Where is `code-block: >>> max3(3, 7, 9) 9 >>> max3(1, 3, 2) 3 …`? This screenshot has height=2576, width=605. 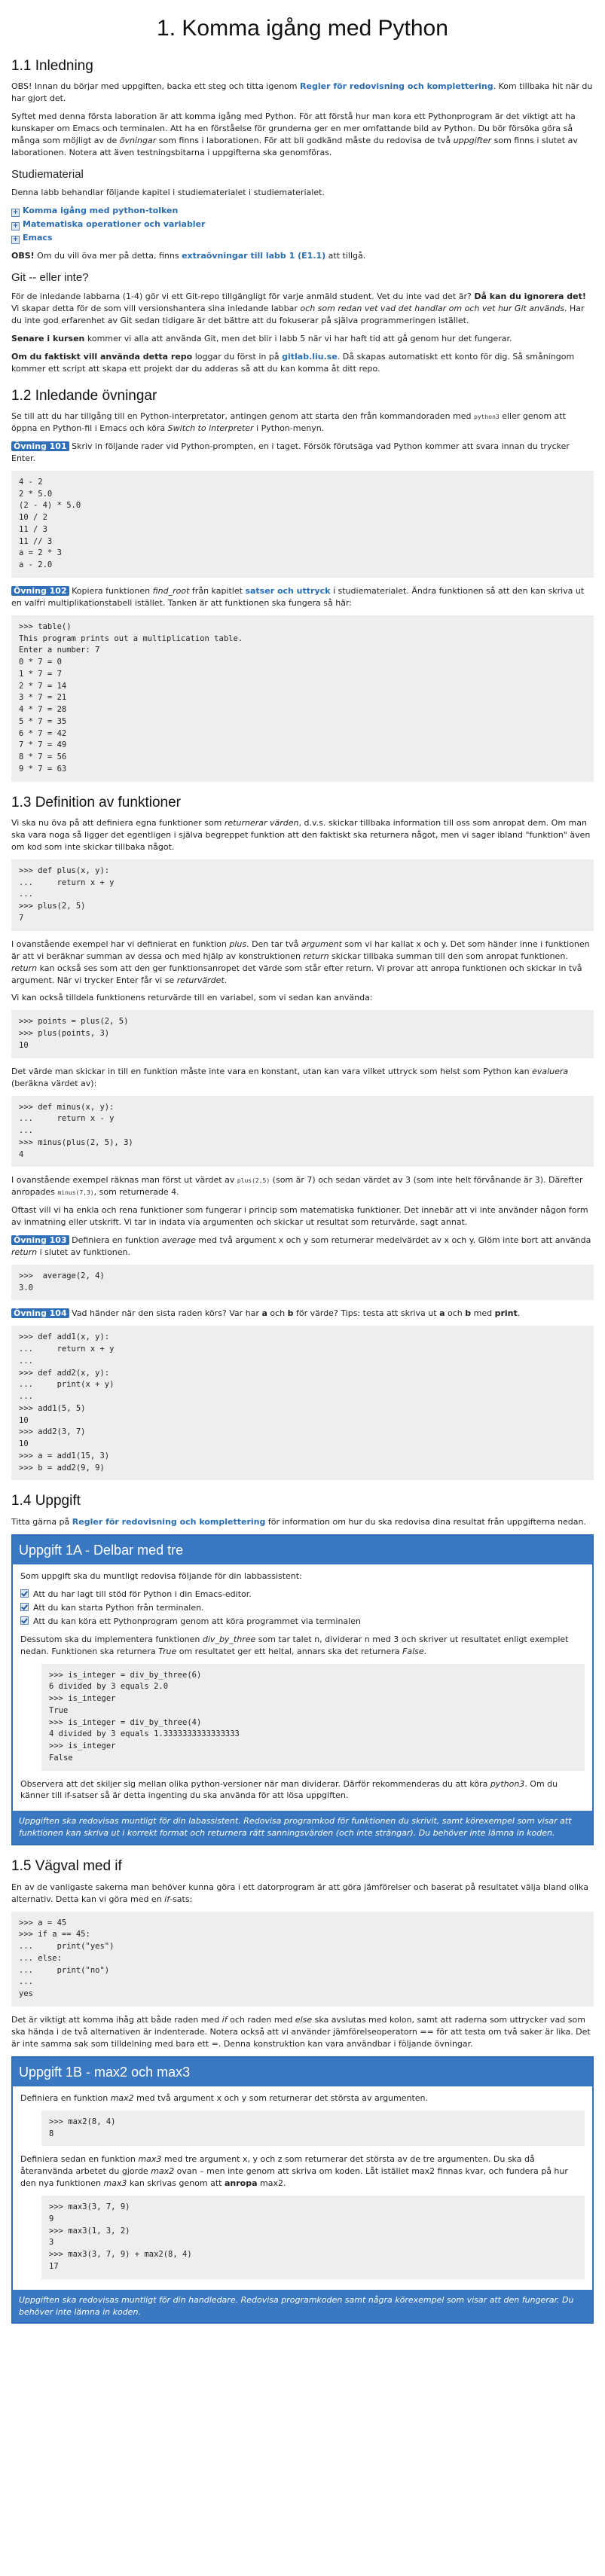
code-block: >>> max3(3, 7, 9) 9 >>> max3(1, 3, 2) 3 … is located at coordinates (313, 2237).